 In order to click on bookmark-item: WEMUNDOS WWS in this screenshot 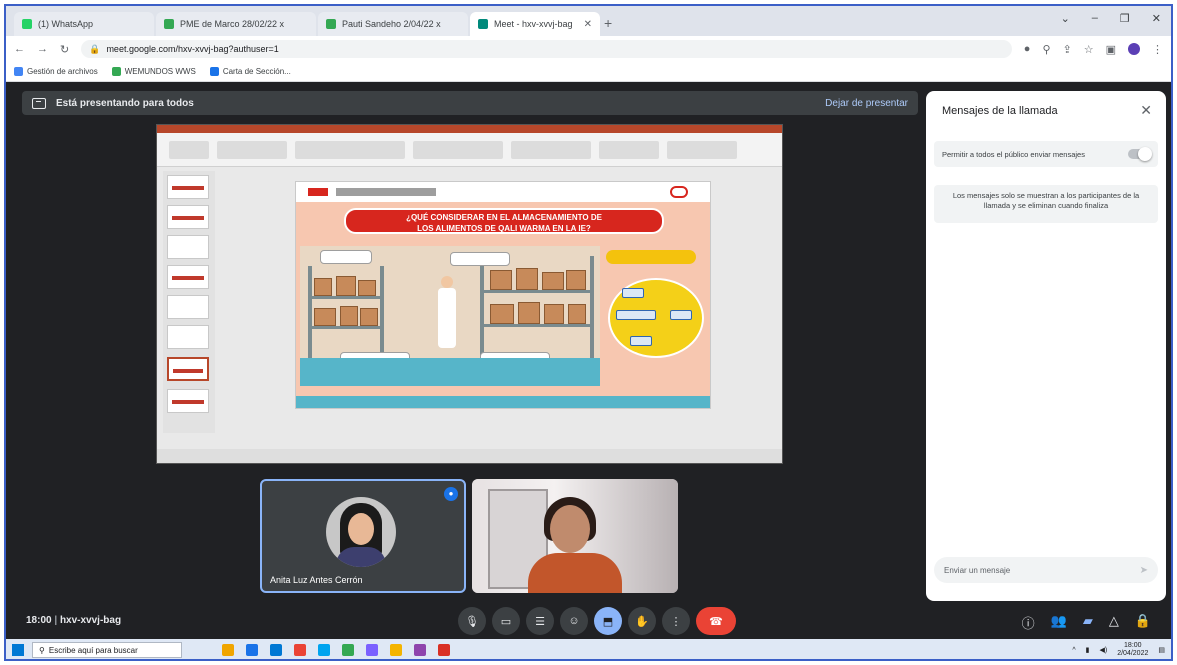, I will do `click(153, 71)`.